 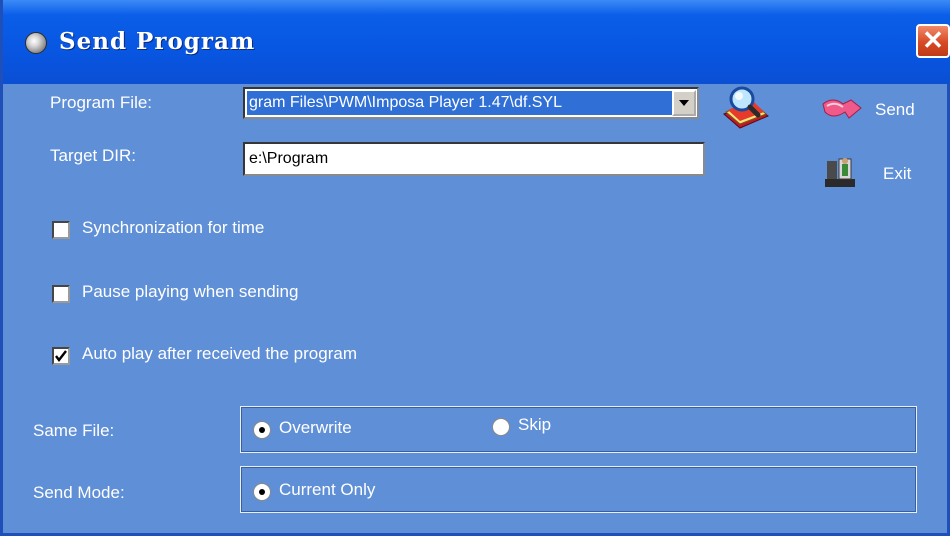 What do you see at coordinates (840, 172) in the screenshot?
I see `exit-icon` at bounding box center [840, 172].